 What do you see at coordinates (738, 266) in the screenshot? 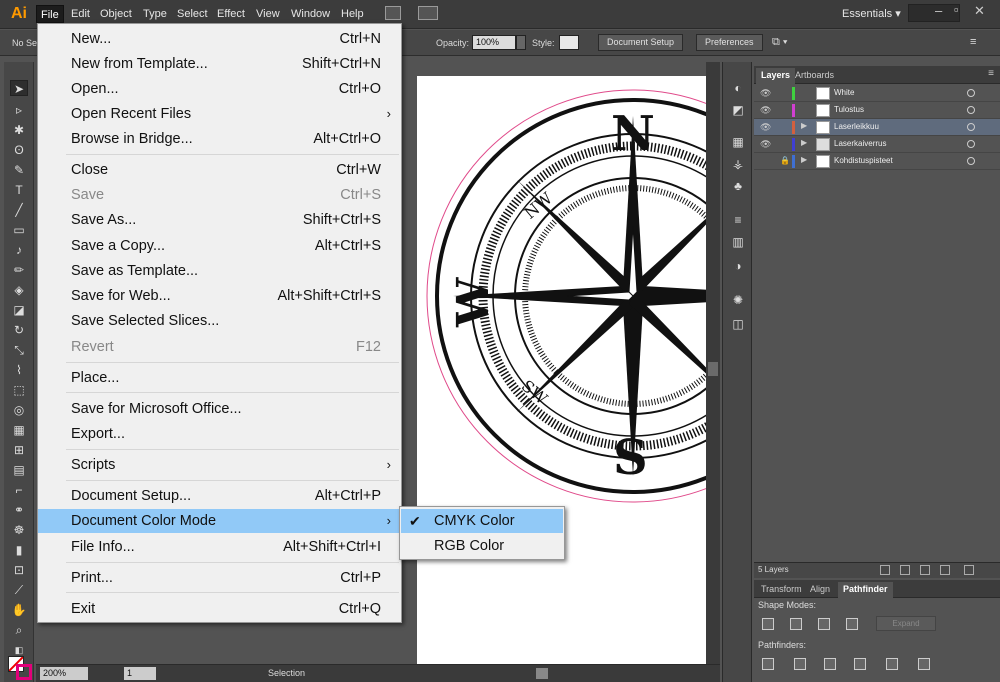
I see `transparency-panel-icon: ◑` at bounding box center [738, 266].